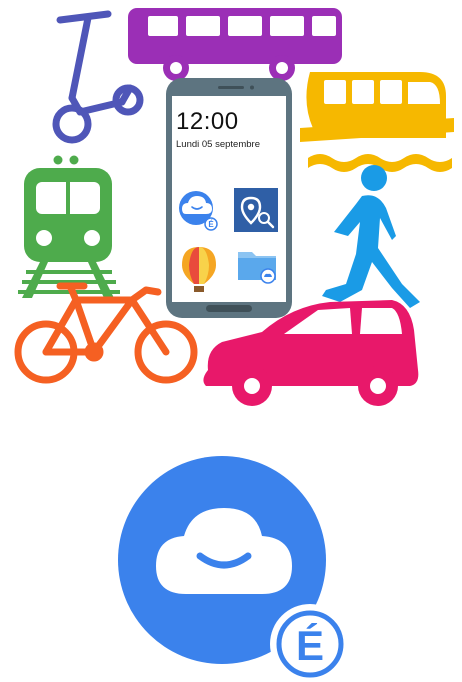 The width and height of the screenshot is (462, 682). Describe the element at coordinates (207, 121) in the screenshot. I see `phone-clock: 12:00` at that location.